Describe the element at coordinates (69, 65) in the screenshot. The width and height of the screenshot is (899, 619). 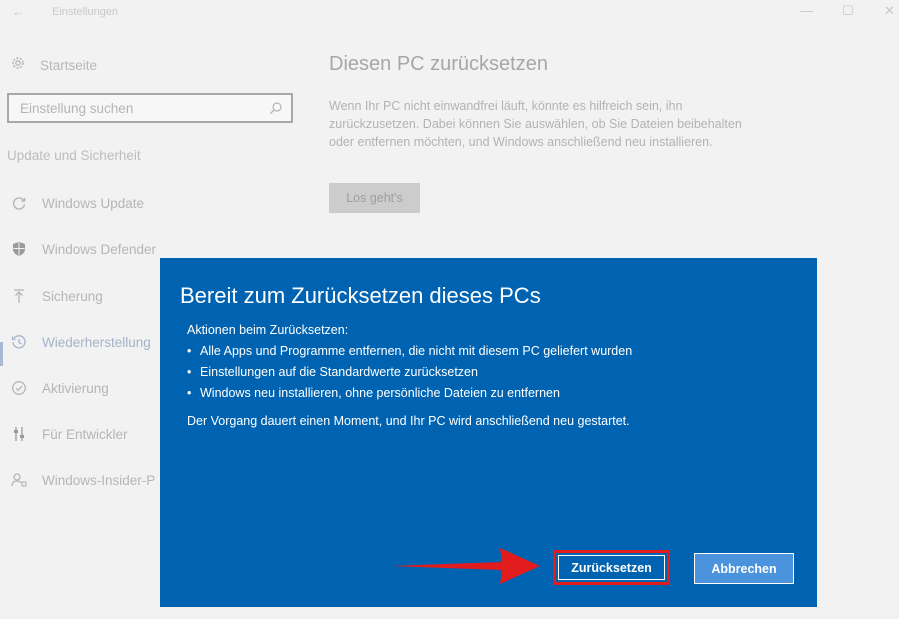
I see `sidebar-home-label: Startseite` at that location.